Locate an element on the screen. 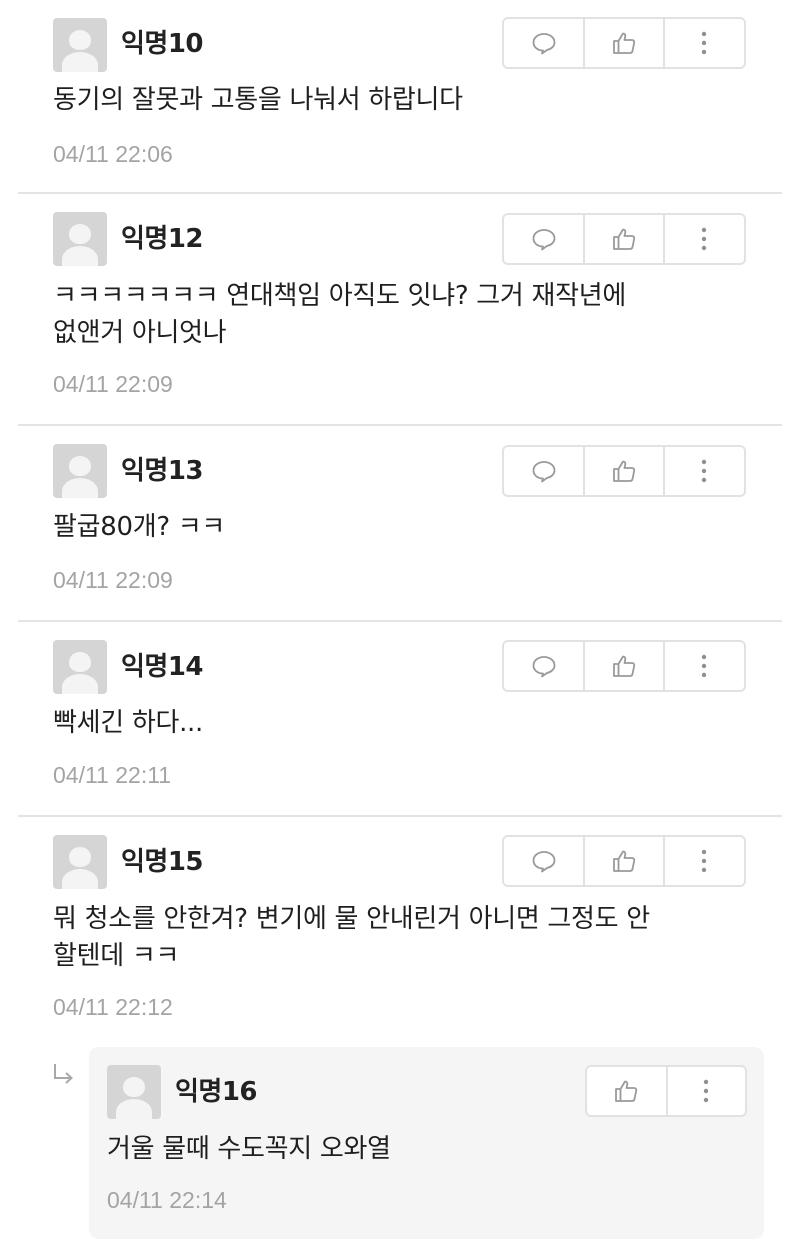  comment-text: 할텐데 ㅋㅋ is located at coordinates (116, 956).